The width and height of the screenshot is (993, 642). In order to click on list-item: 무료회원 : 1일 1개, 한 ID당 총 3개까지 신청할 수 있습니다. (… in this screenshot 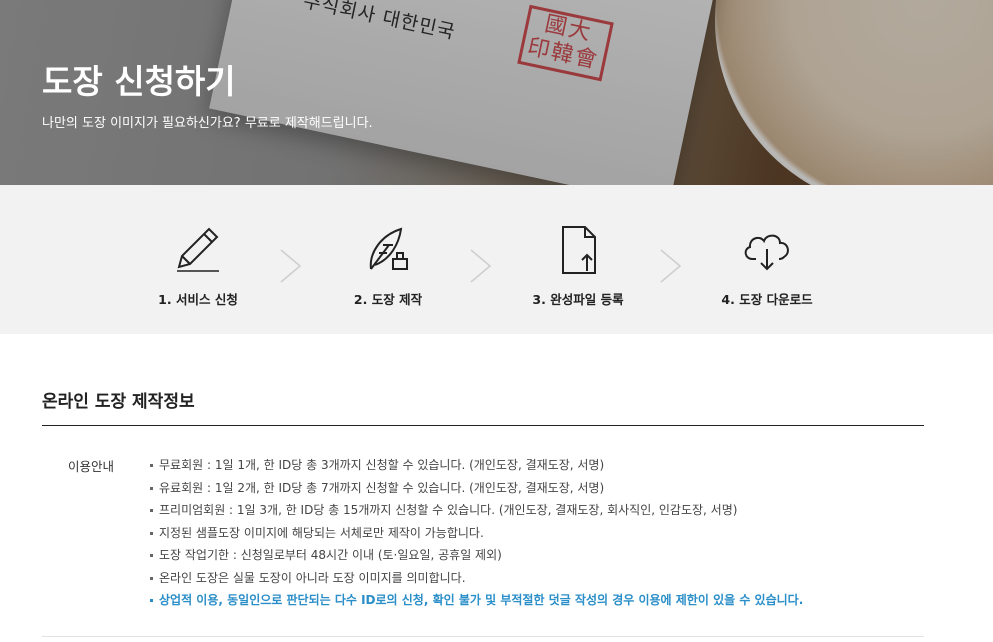, I will do `click(476, 465)`.